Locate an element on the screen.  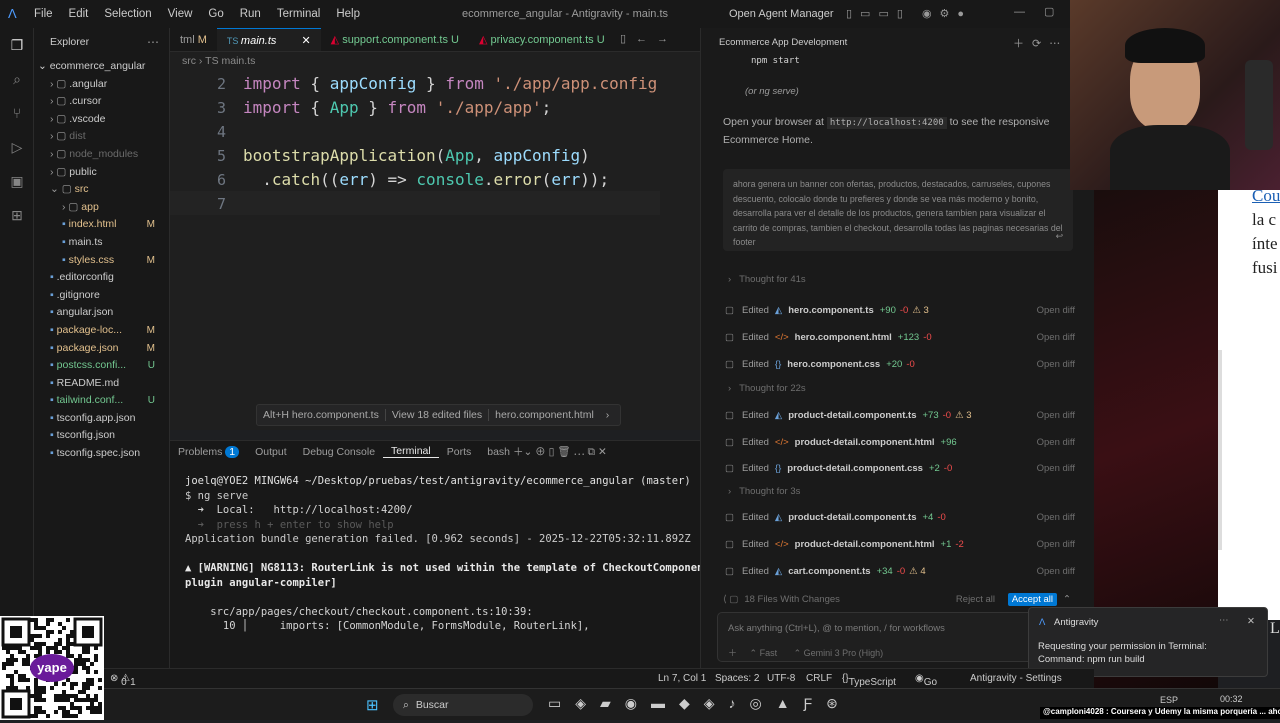
maximize-icon: ▢ is located at coordinates (1049, 11).